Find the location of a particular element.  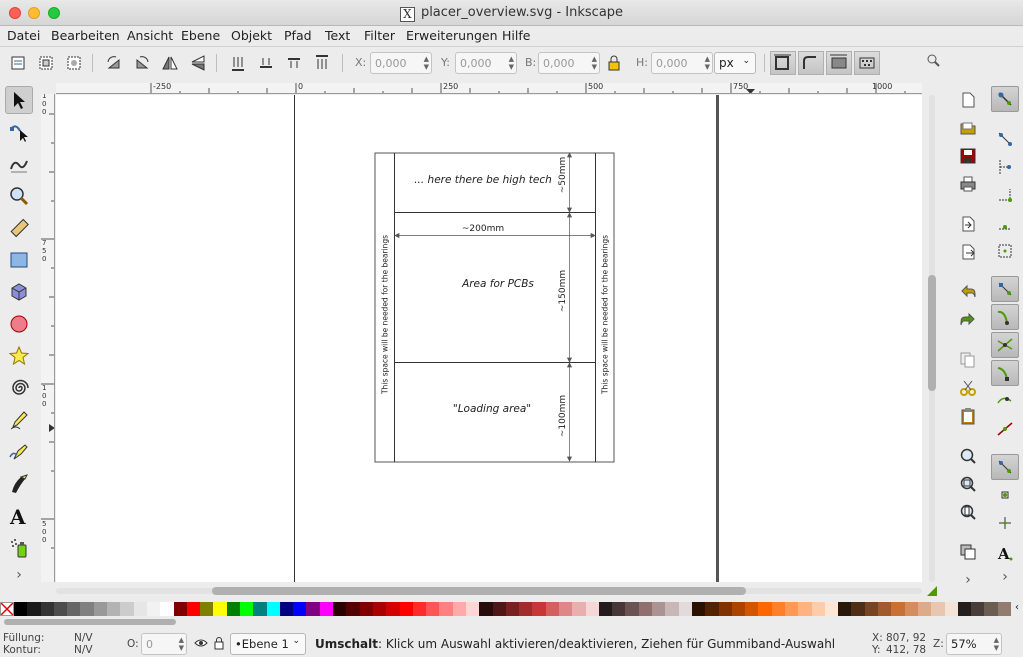

middle-dimension-label: ~150mm is located at coordinates (563, 291).